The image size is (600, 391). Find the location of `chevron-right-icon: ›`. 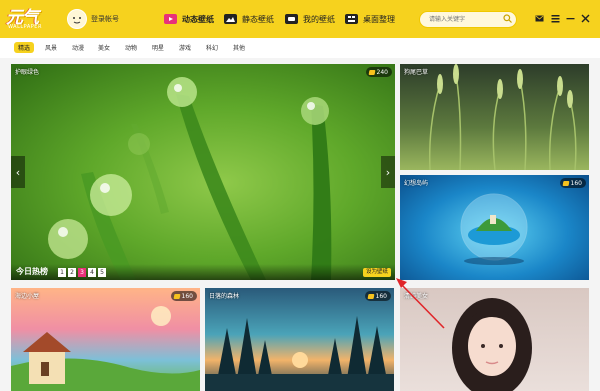

chevron-right-icon: › is located at coordinates (388, 172).